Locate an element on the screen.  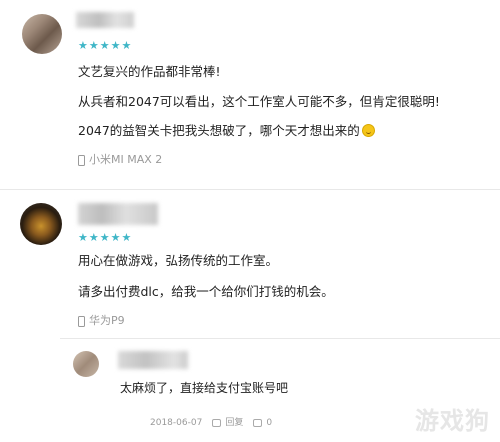
comment-text: 从兵者和2047可以看出，这个工作室人可能不多，但肯定很聪明! is located at coordinates (259, 101).